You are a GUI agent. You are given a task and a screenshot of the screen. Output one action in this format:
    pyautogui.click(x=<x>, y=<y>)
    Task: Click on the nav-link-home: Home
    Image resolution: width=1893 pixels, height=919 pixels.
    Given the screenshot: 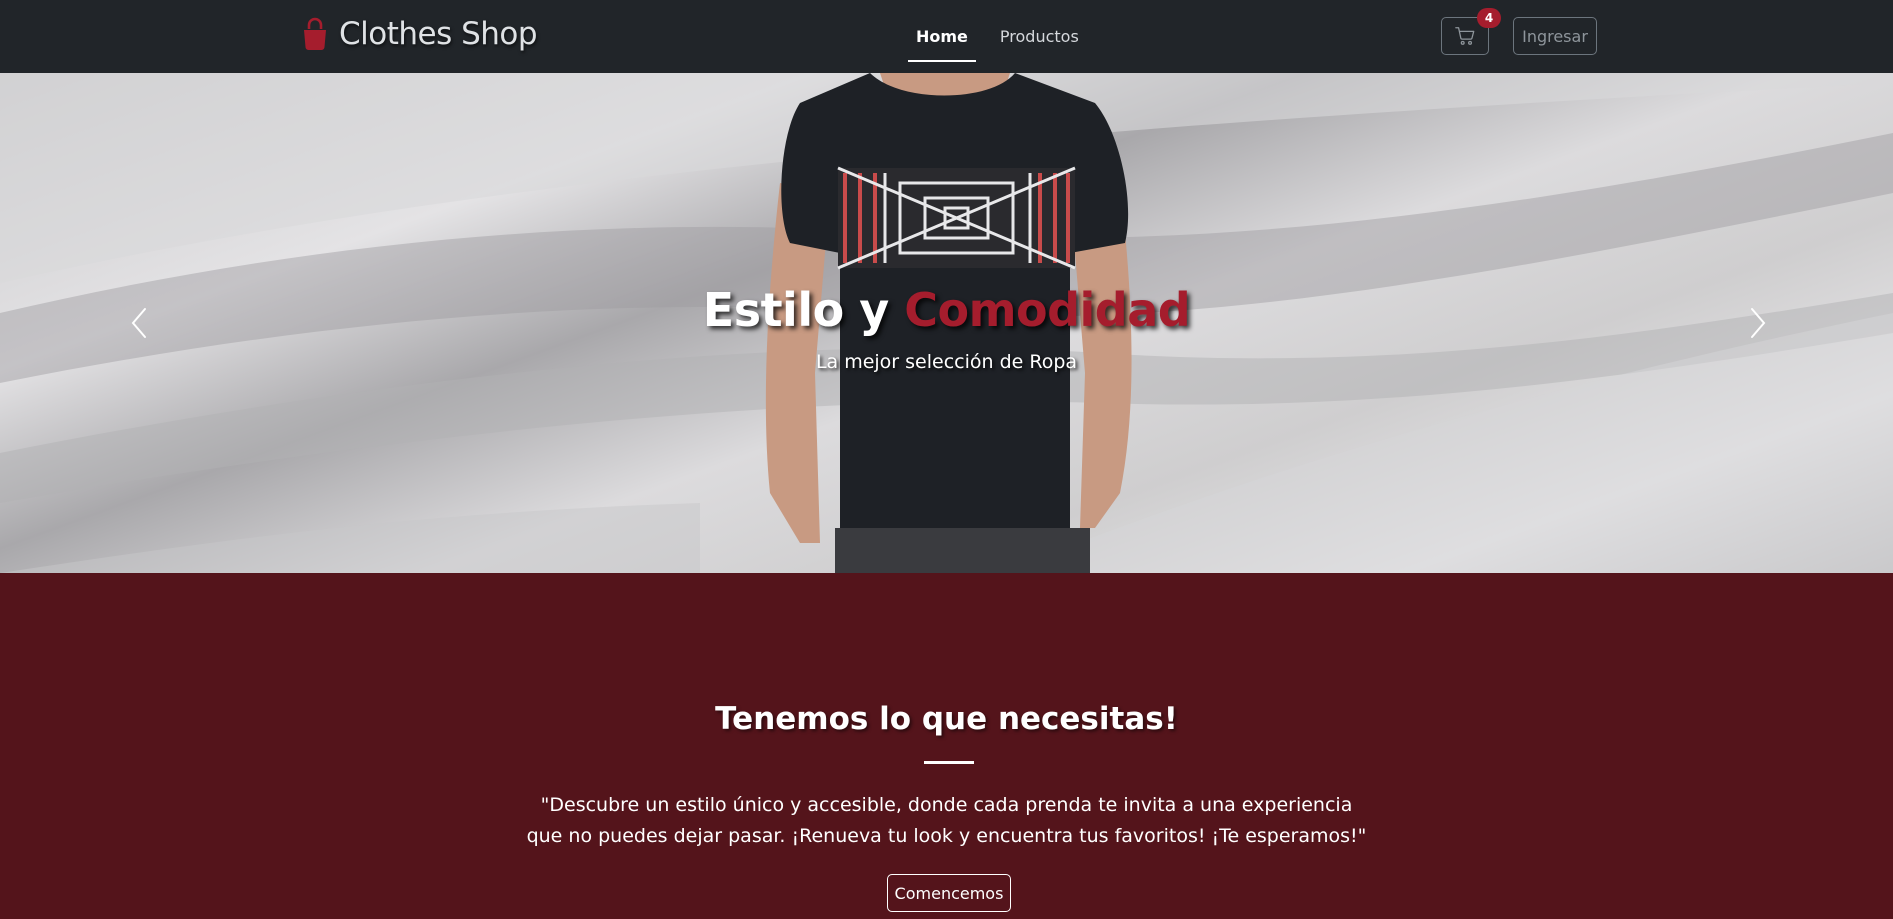 What is the action you would take?
    pyautogui.click(x=942, y=41)
    